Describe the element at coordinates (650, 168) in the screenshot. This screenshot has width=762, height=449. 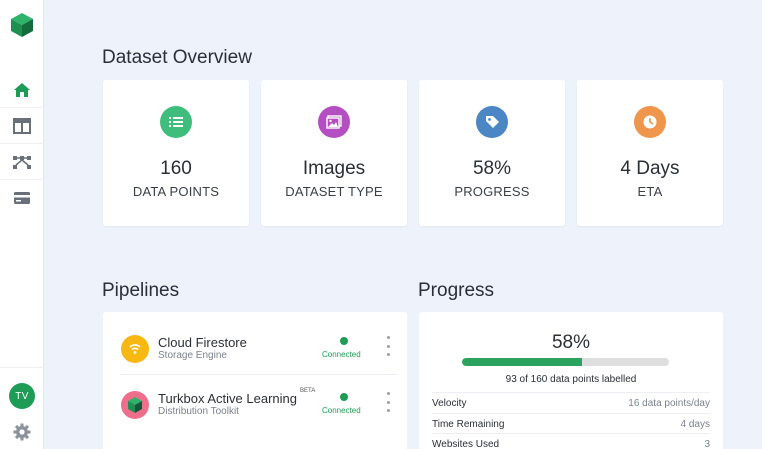
I see `stat-value: 4 Days` at that location.